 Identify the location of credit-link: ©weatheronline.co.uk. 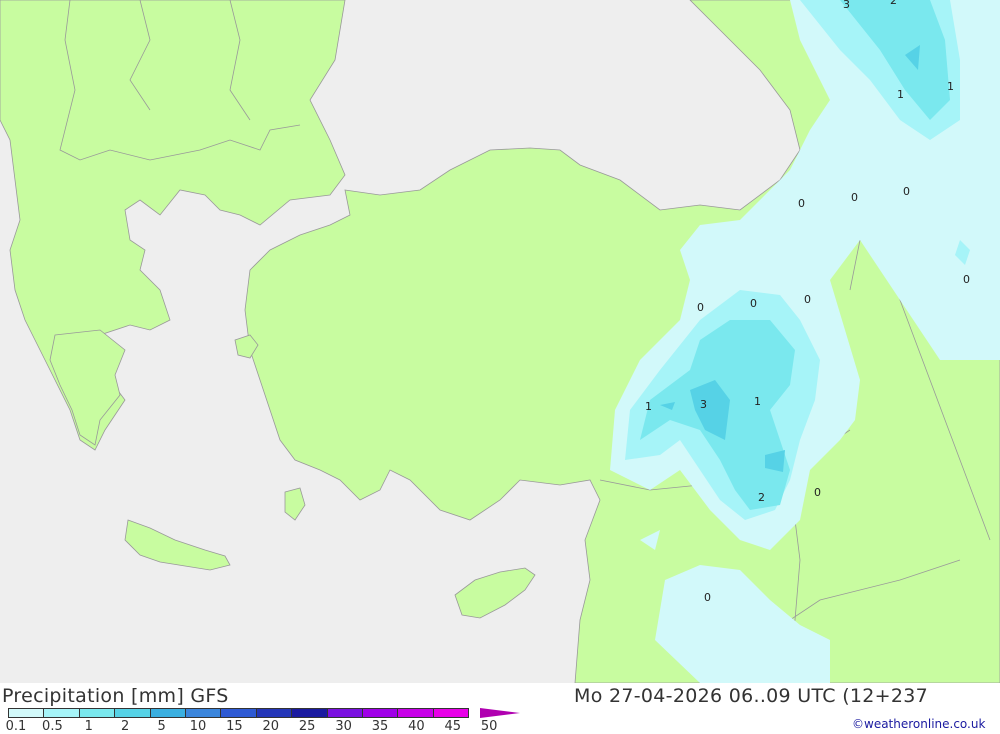
(918, 724).